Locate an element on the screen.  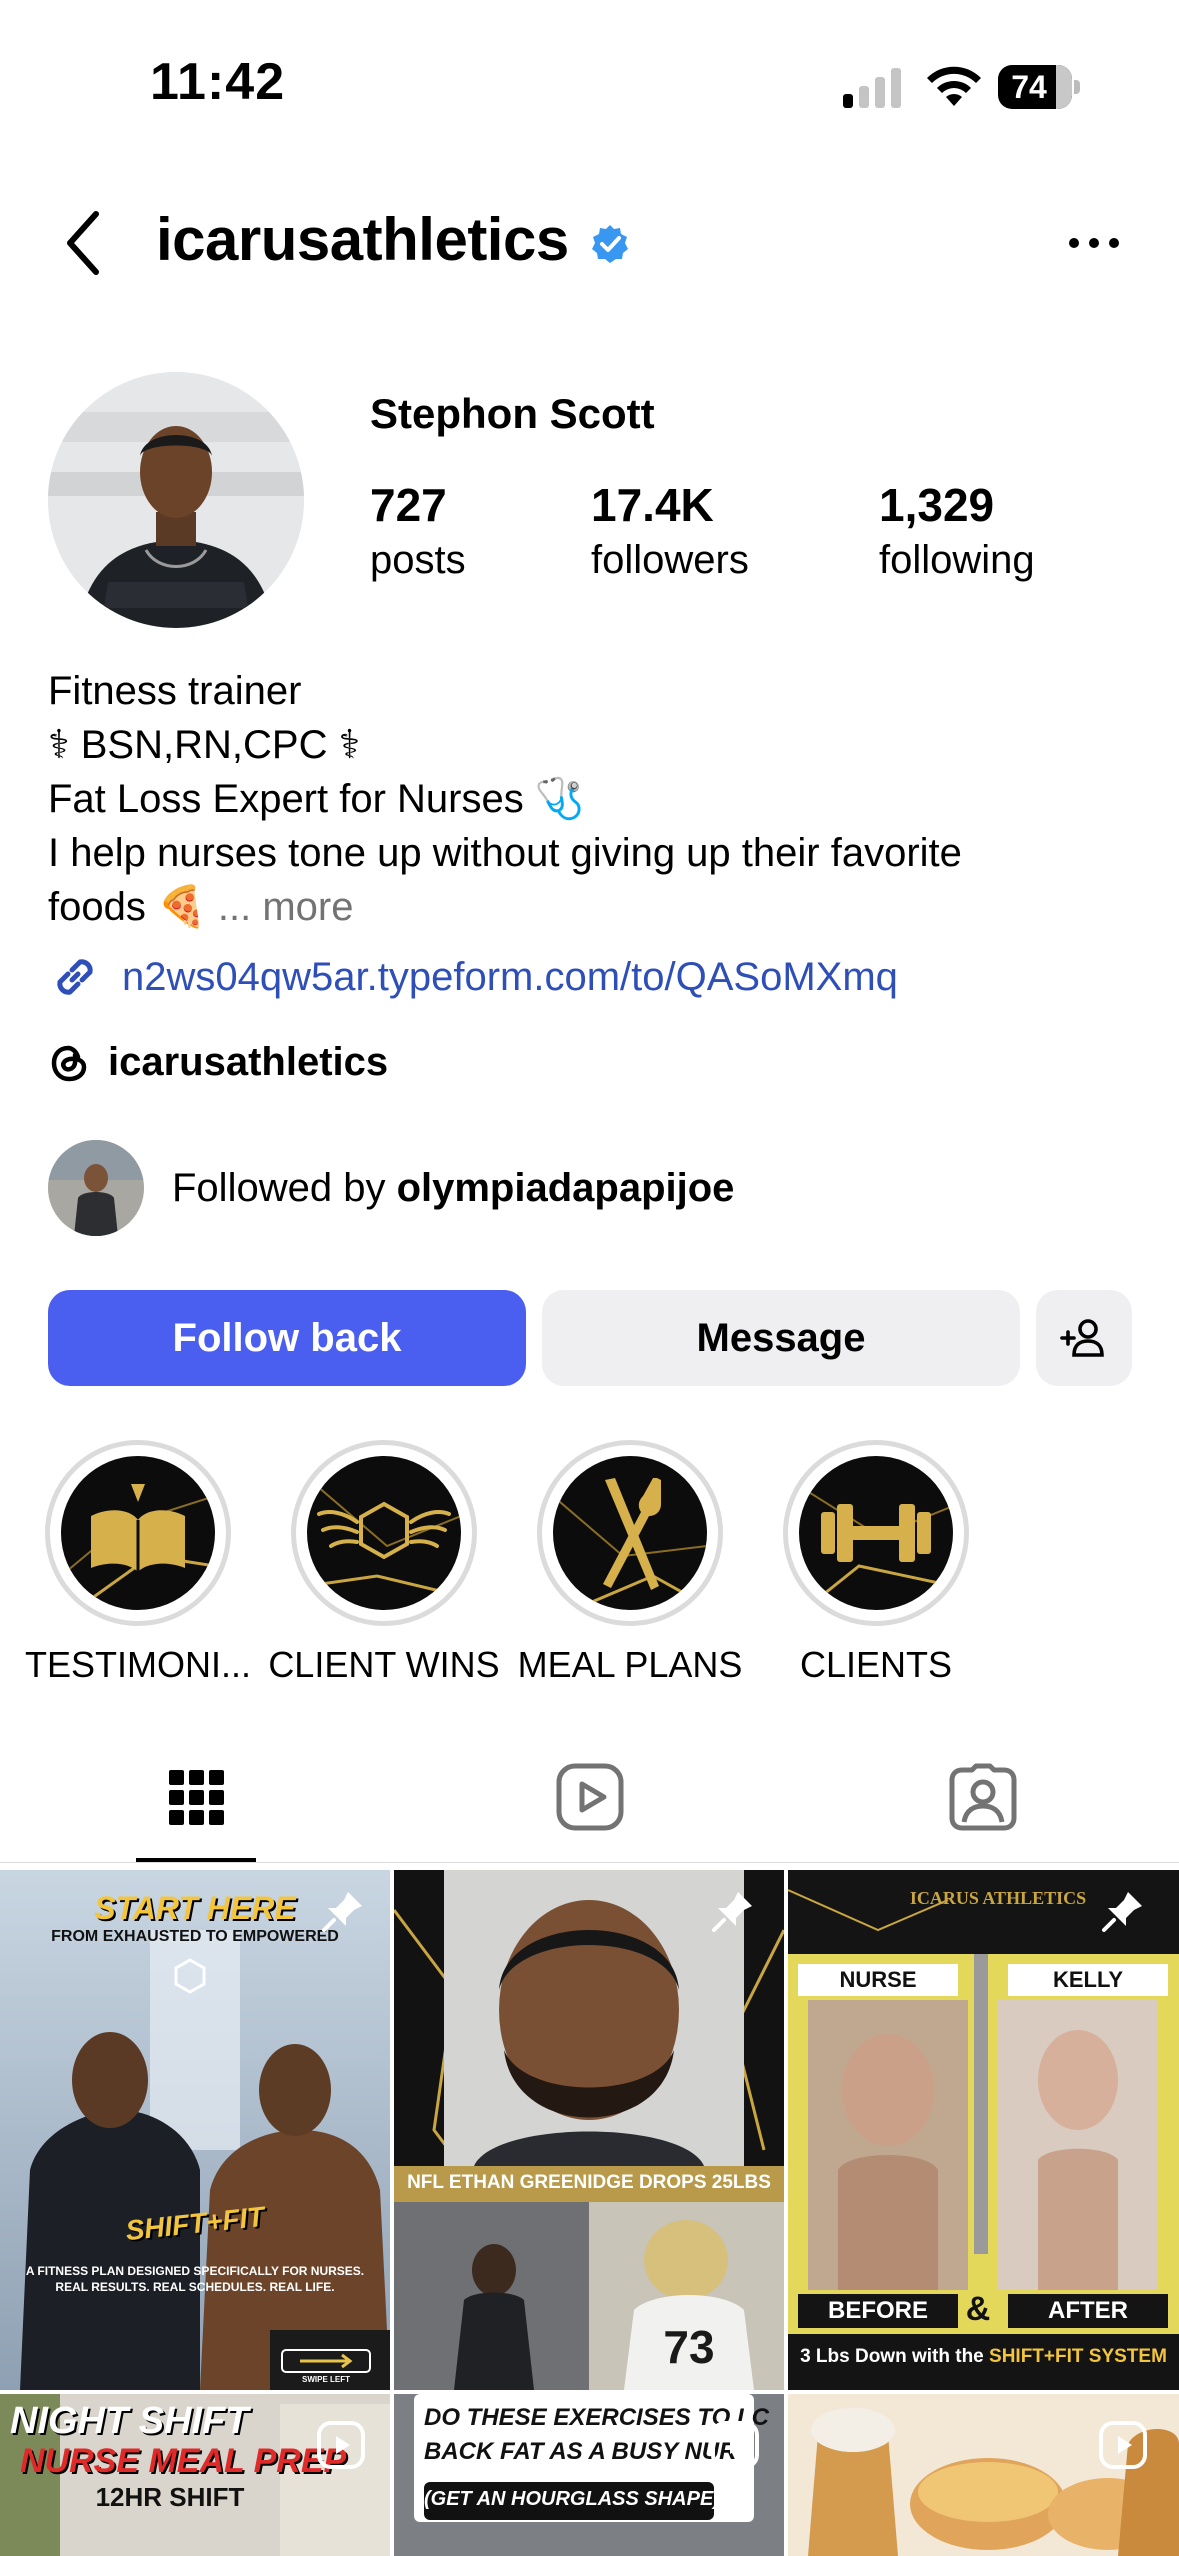
post-5-line-1: DO THESE EXERCISES TO LC is located at coordinates (596, 2417).